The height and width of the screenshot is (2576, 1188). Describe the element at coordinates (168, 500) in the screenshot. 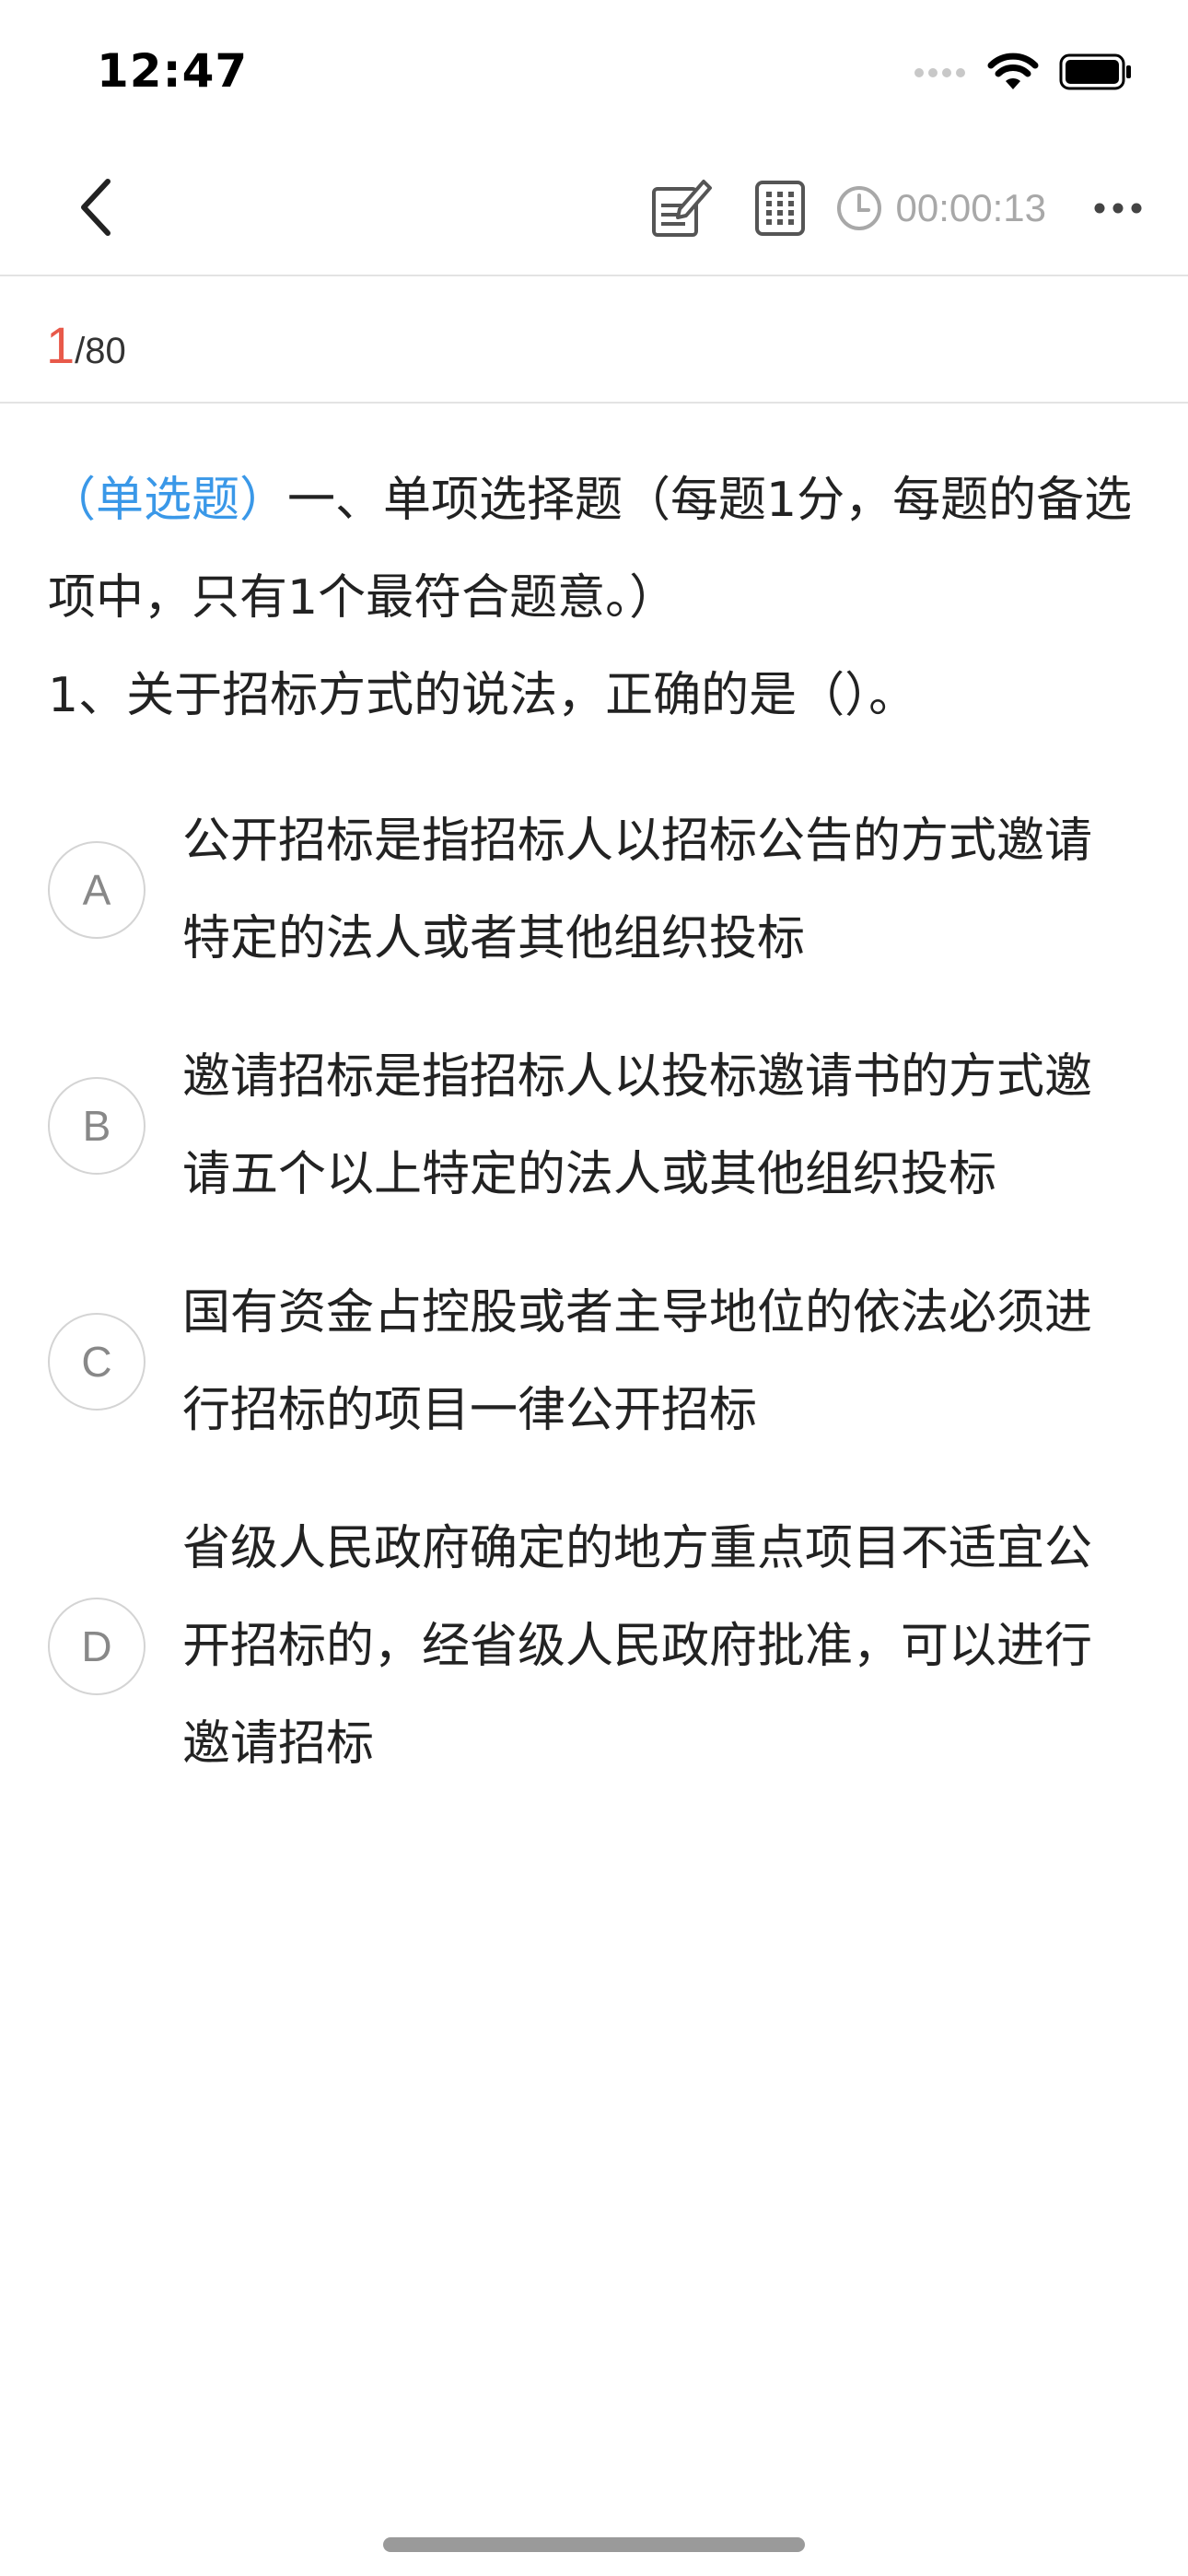

I see `question-type-label: （单选题）` at that location.